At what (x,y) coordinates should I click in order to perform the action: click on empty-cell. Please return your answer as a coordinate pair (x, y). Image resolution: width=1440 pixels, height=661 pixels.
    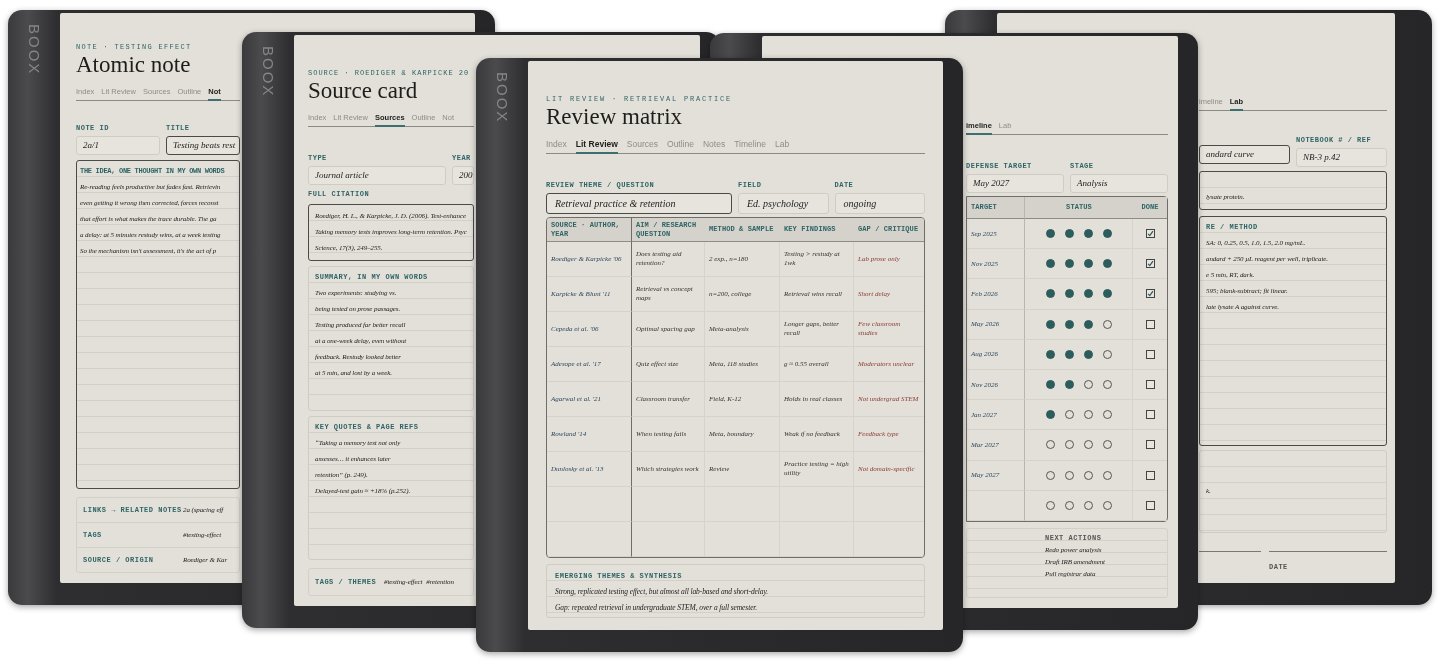
    Looking at the image, I should click on (996, 505).